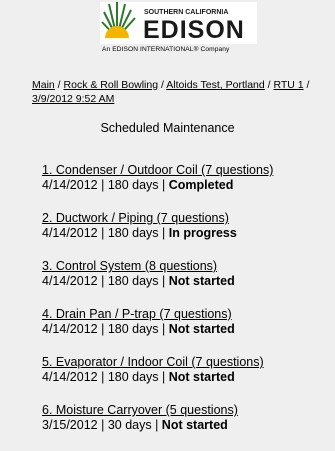 Image resolution: width=335 pixels, height=451 pixels. Describe the element at coordinates (202, 233) in the screenshot. I see `task-status: In progress` at that location.